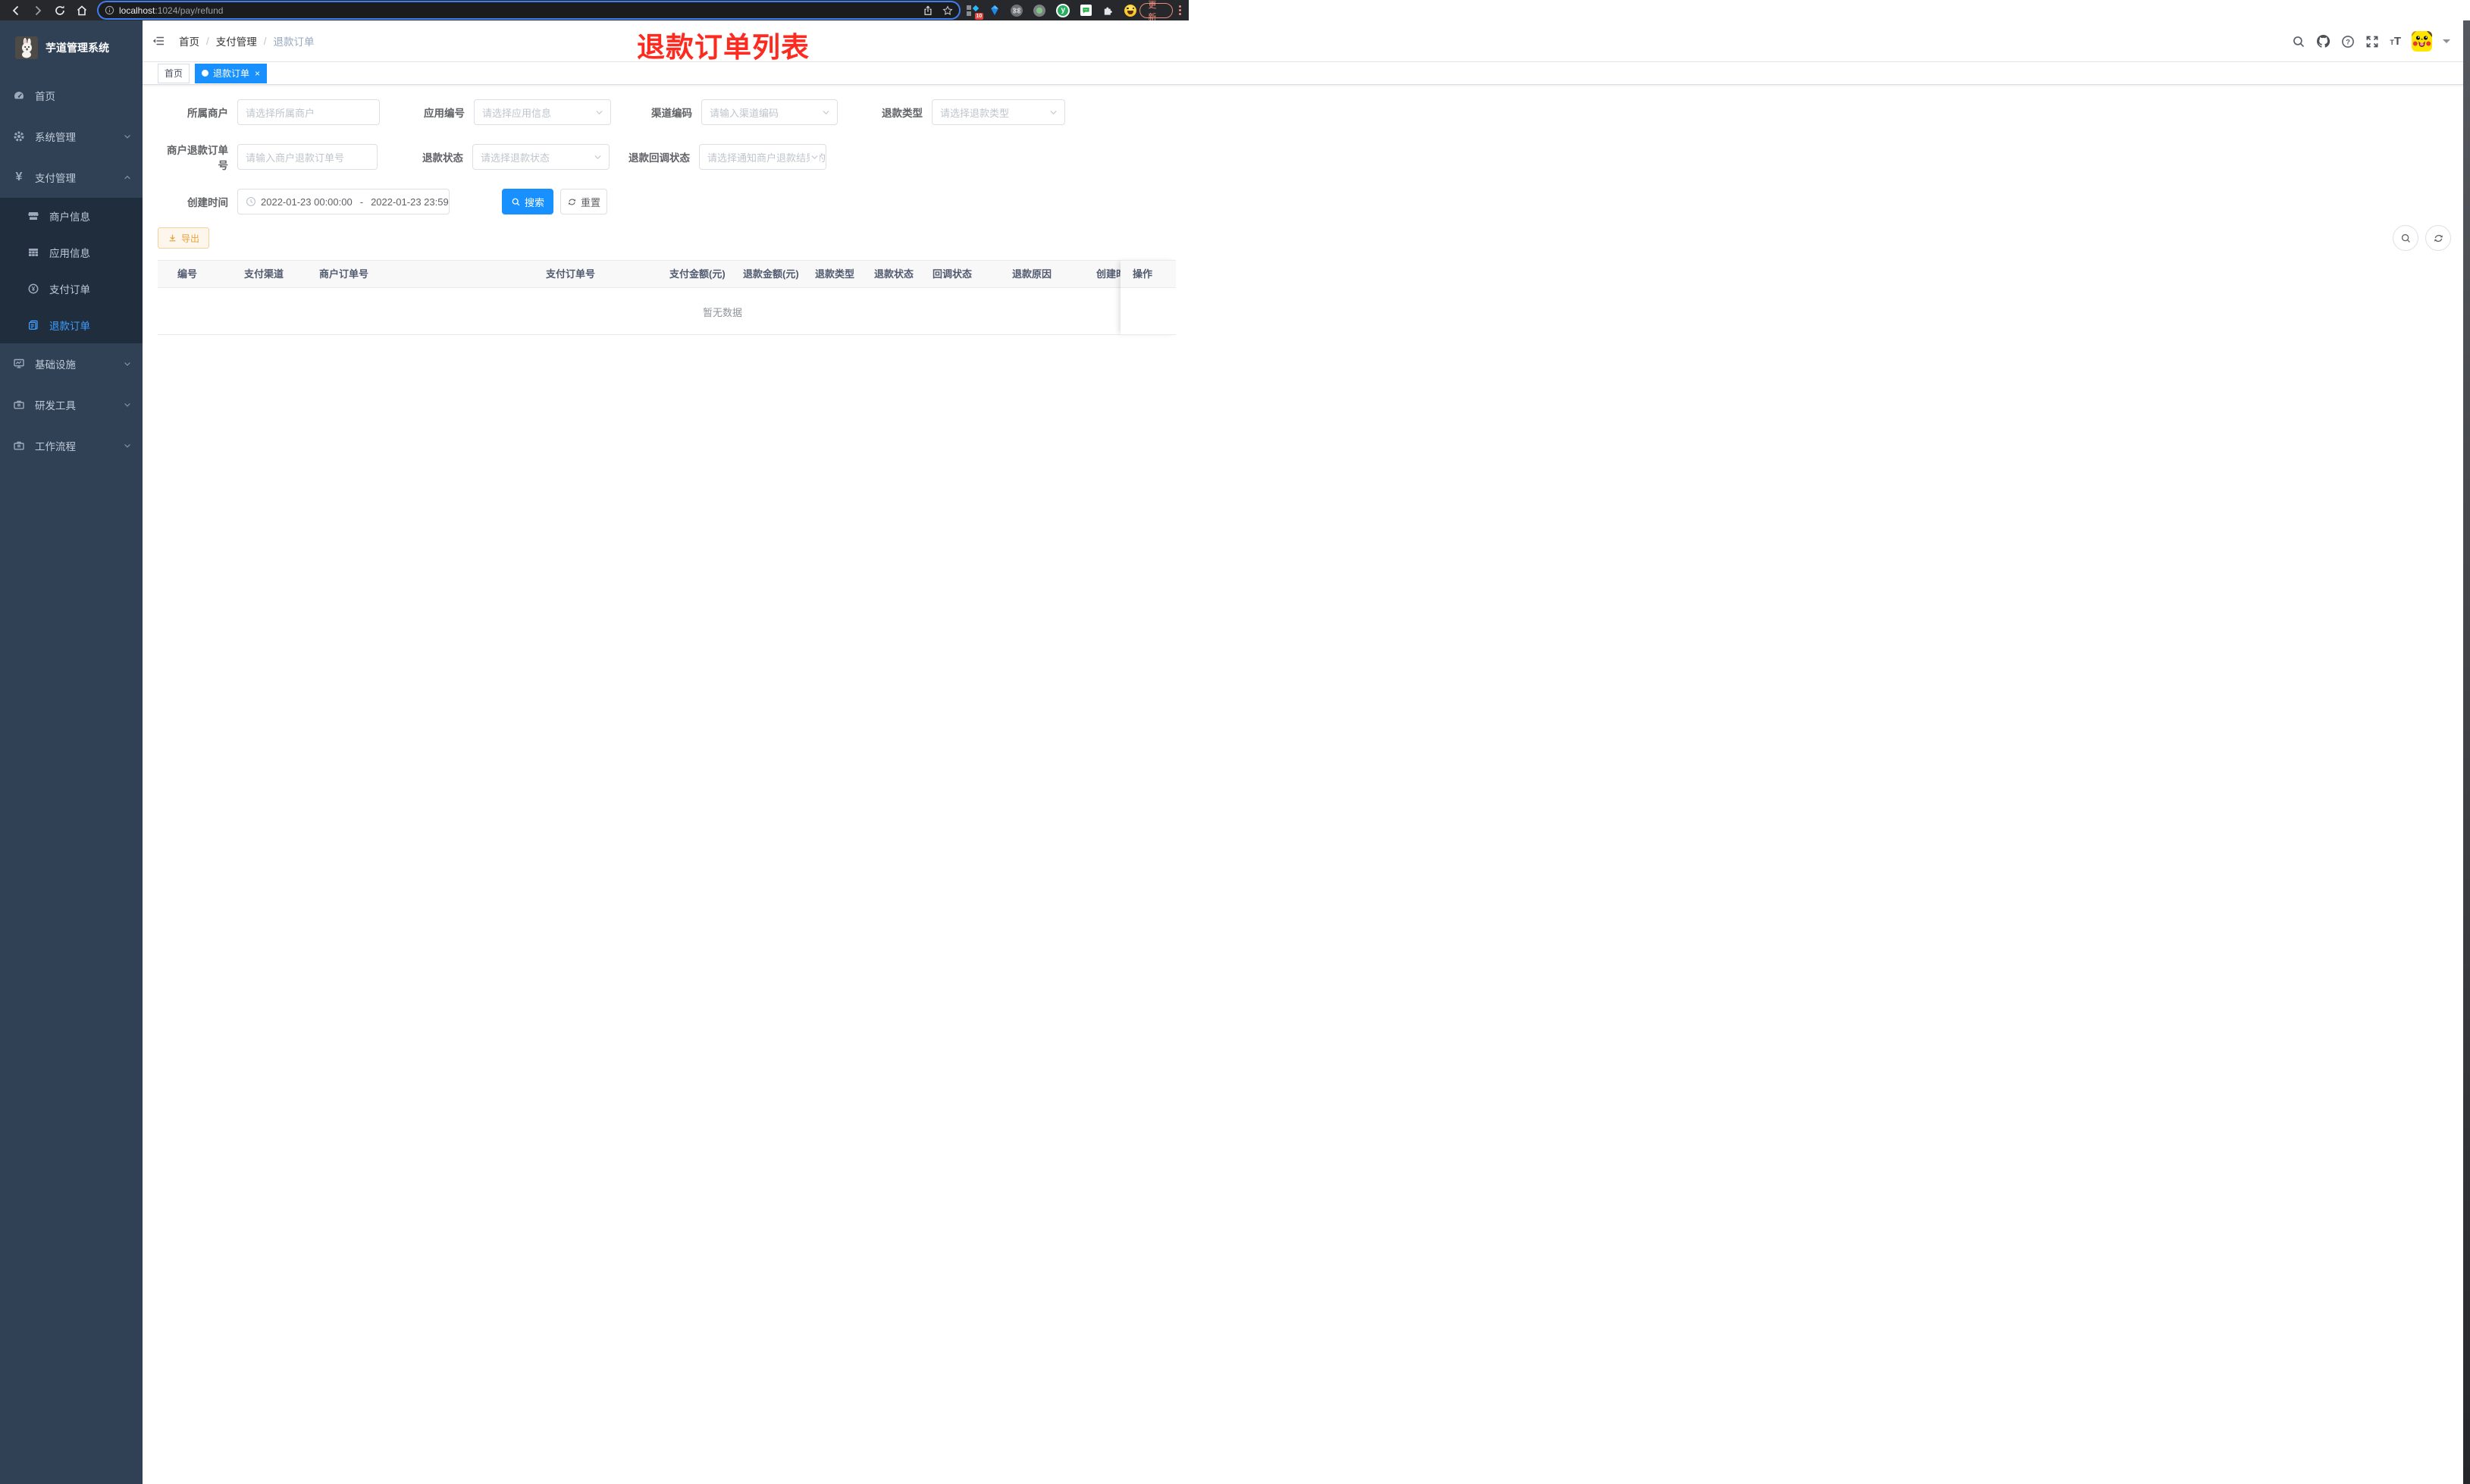  Describe the element at coordinates (38, 11) in the screenshot. I see `forward-icon` at that location.